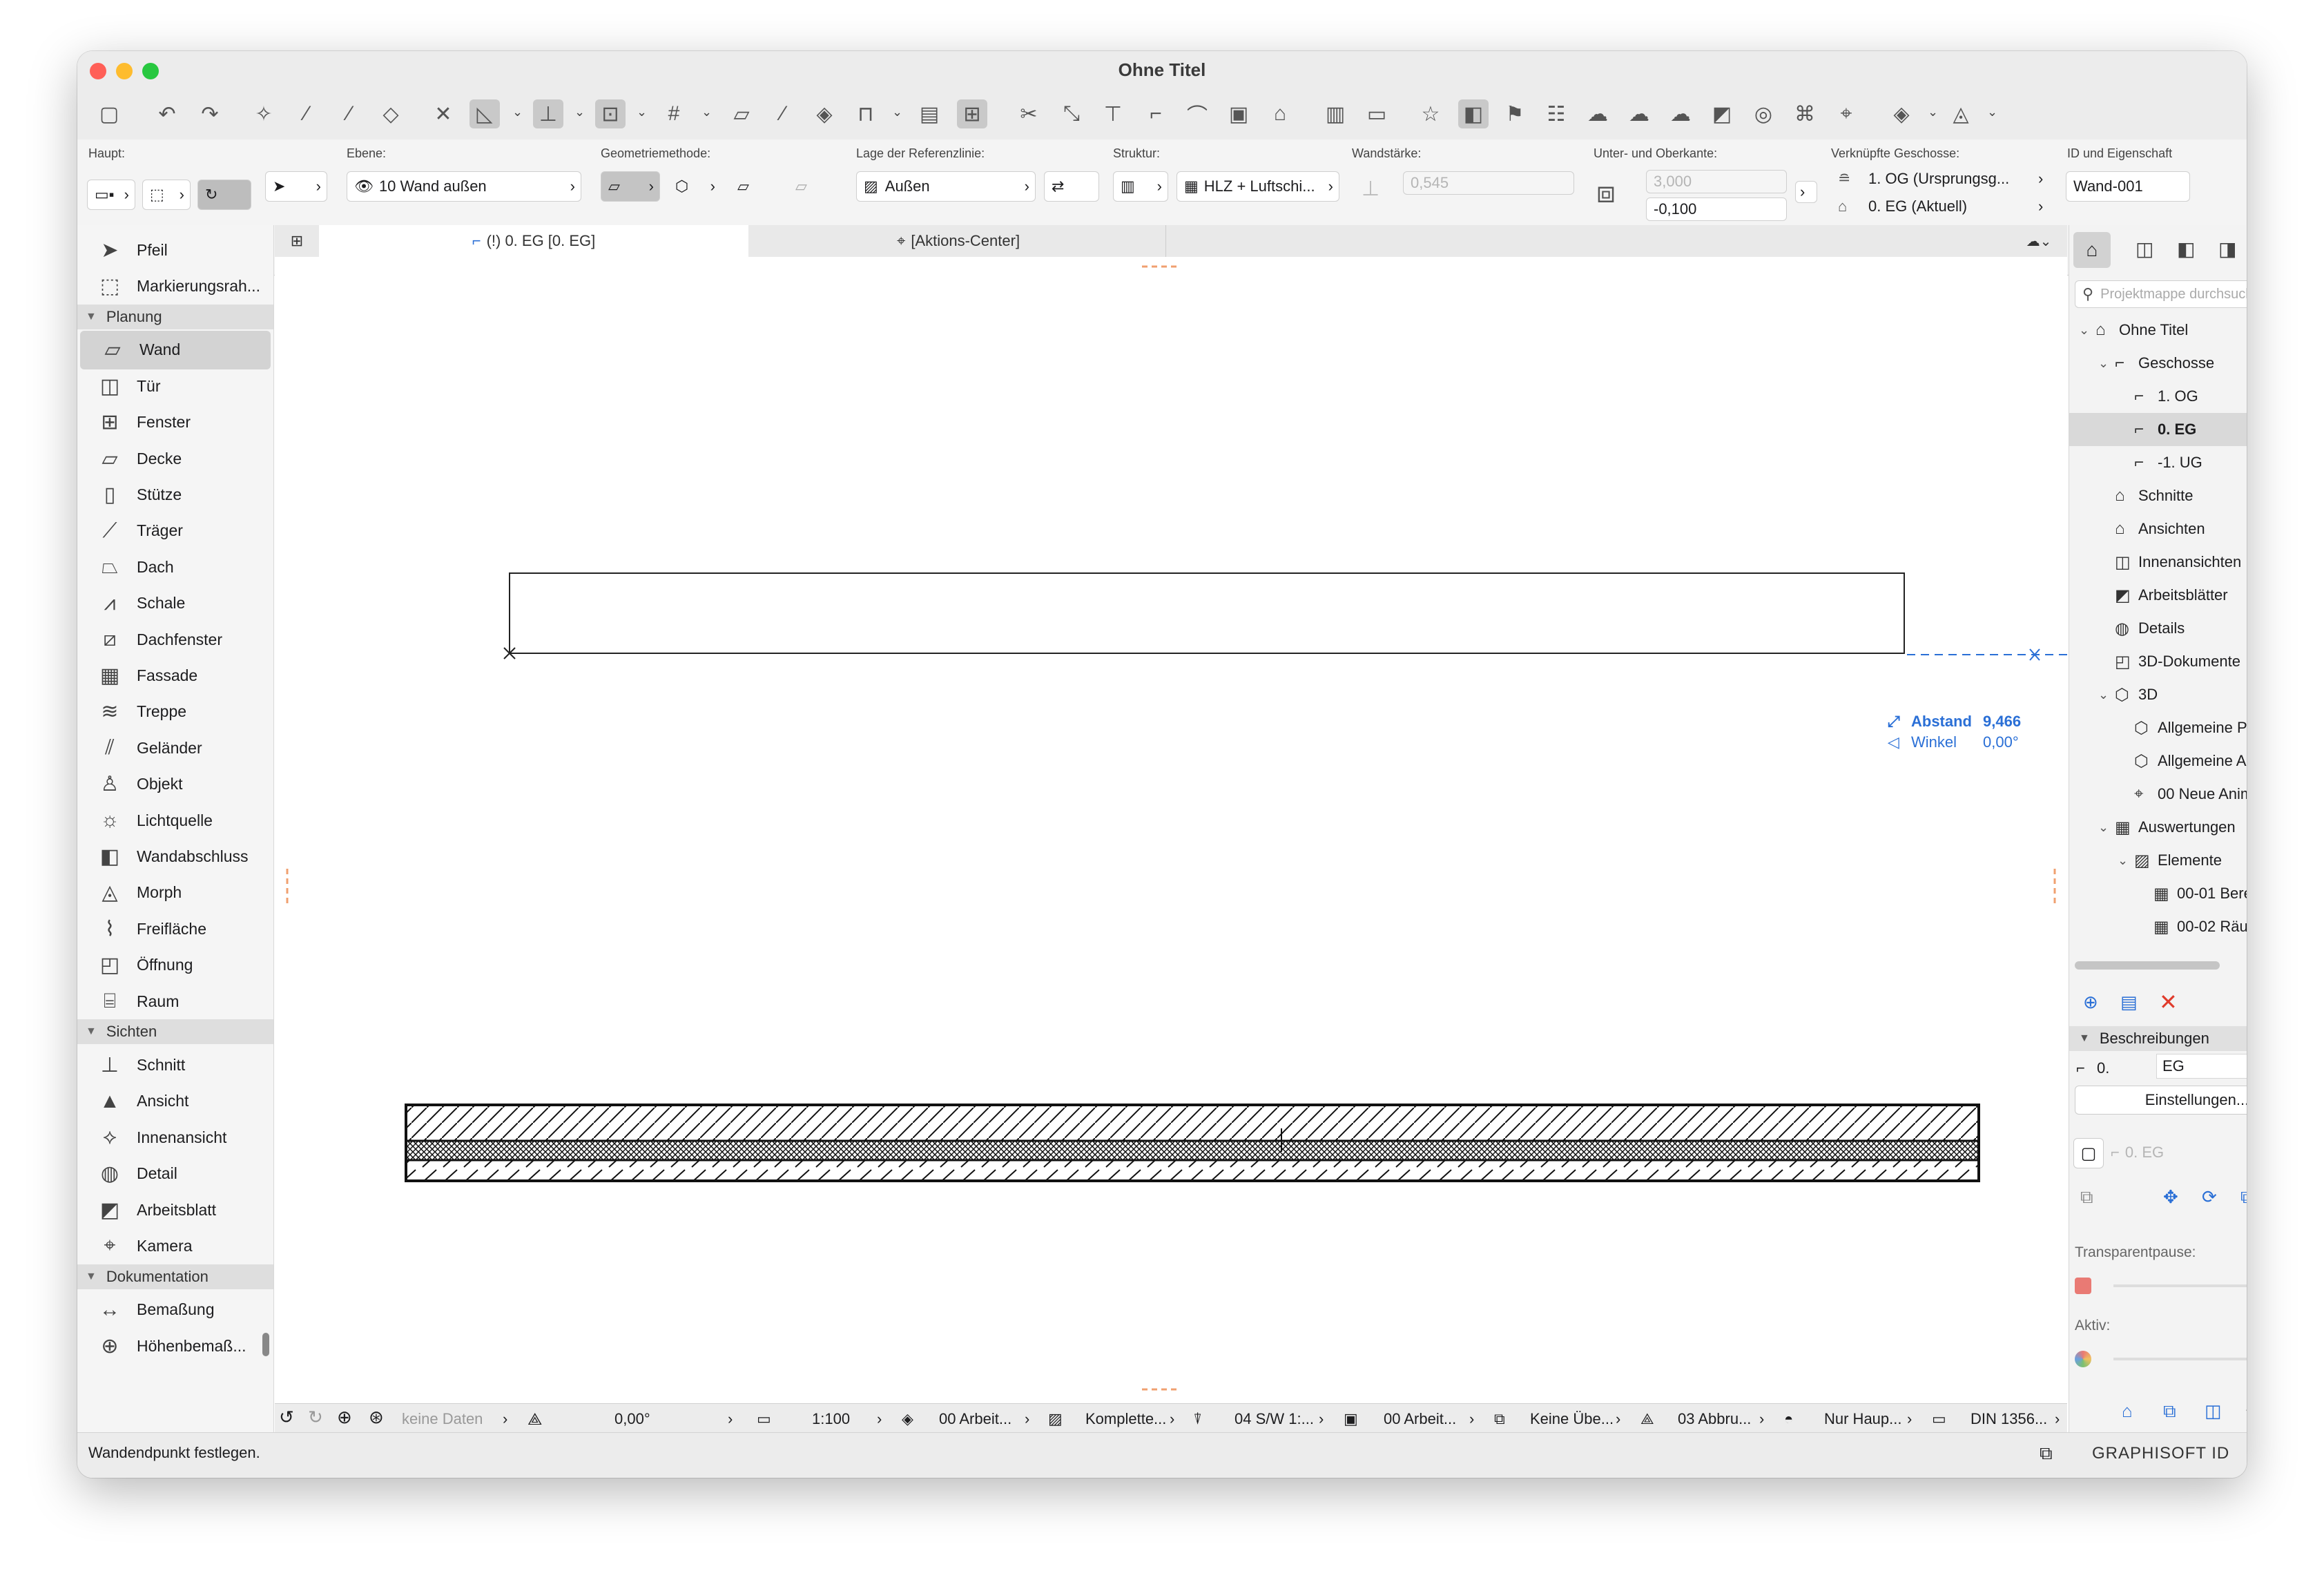  What do you see at coordinates (1647, 1419) in the screenshot?
I see `renovation-icon: ⟁` at bounding box center [1647, 1419].